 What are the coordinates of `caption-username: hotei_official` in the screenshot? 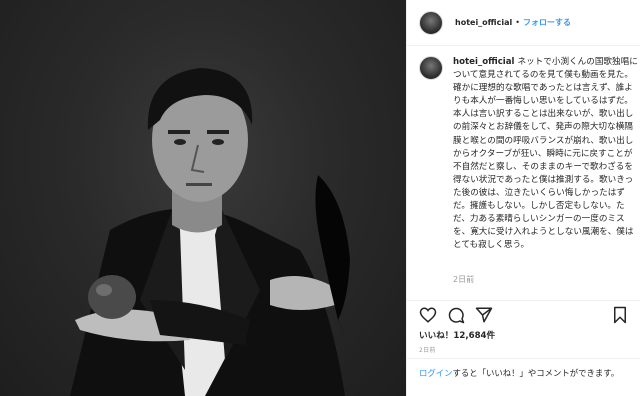 It's located at (483, 62).